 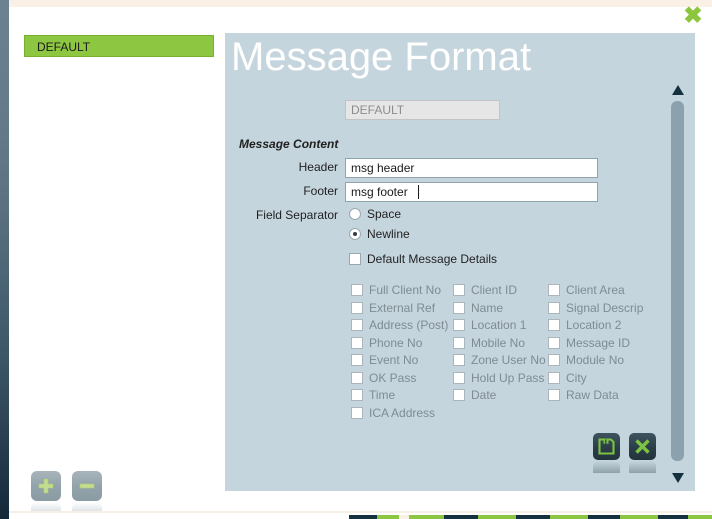 I want to click on radio-newline-label: Newline, so click(x=388, y=234).